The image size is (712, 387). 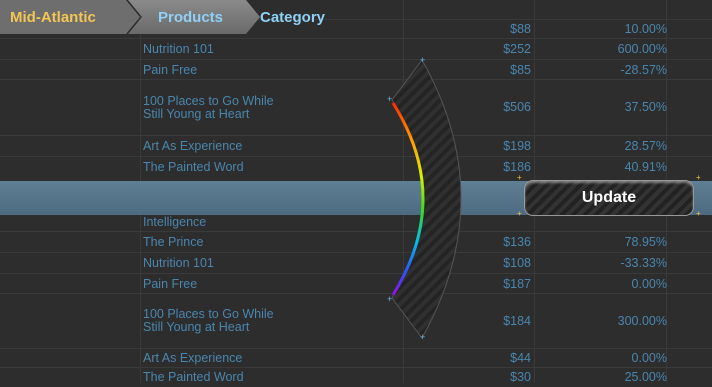 What do you see at coordinates (609, 198) in the screenshot?
I see `update-button: Update` at bounding box center [609, 198].